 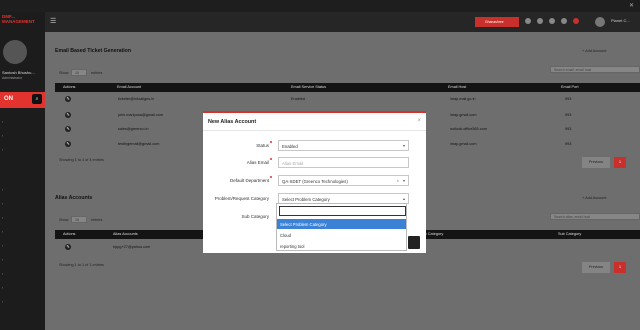 I want to click on table-info: Showing 1 to 4 of 4 entries, so click(x=81, y=160).